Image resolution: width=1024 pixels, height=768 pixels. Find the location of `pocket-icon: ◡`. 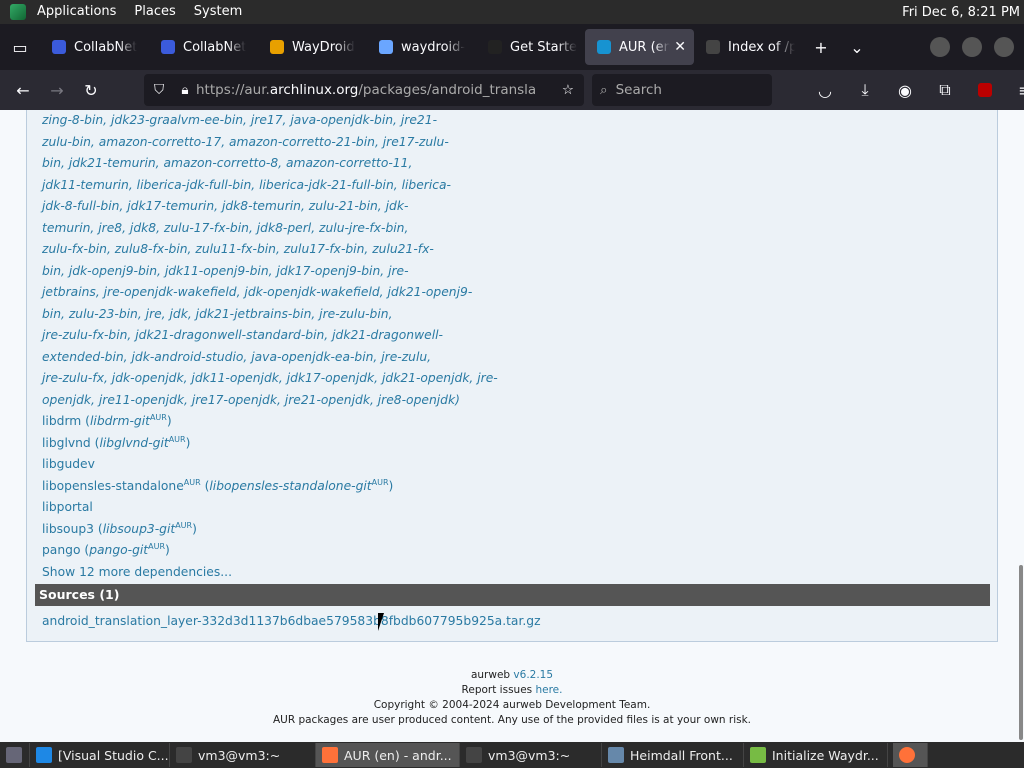

pocket-icon: ◡ is located at coordinates (825, 90).